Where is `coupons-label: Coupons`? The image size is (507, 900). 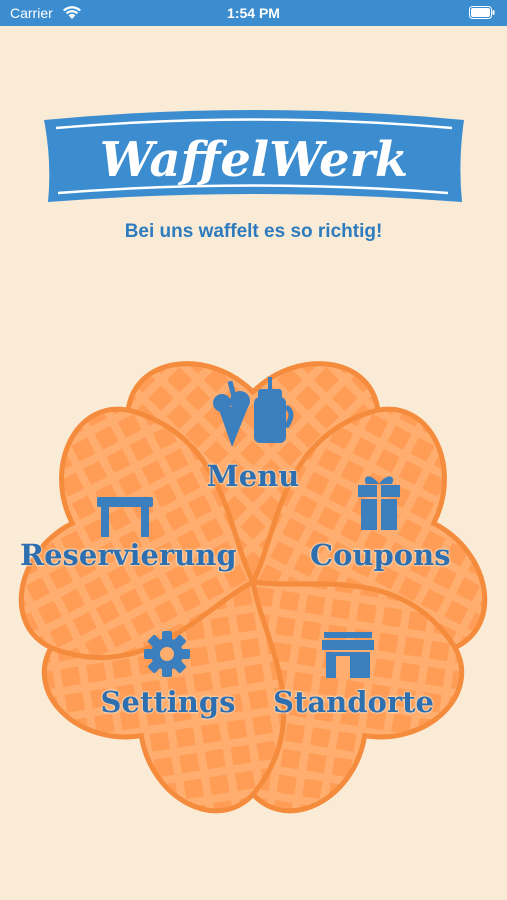 coupons-label: Coupons is located at coordinates (380, 555).